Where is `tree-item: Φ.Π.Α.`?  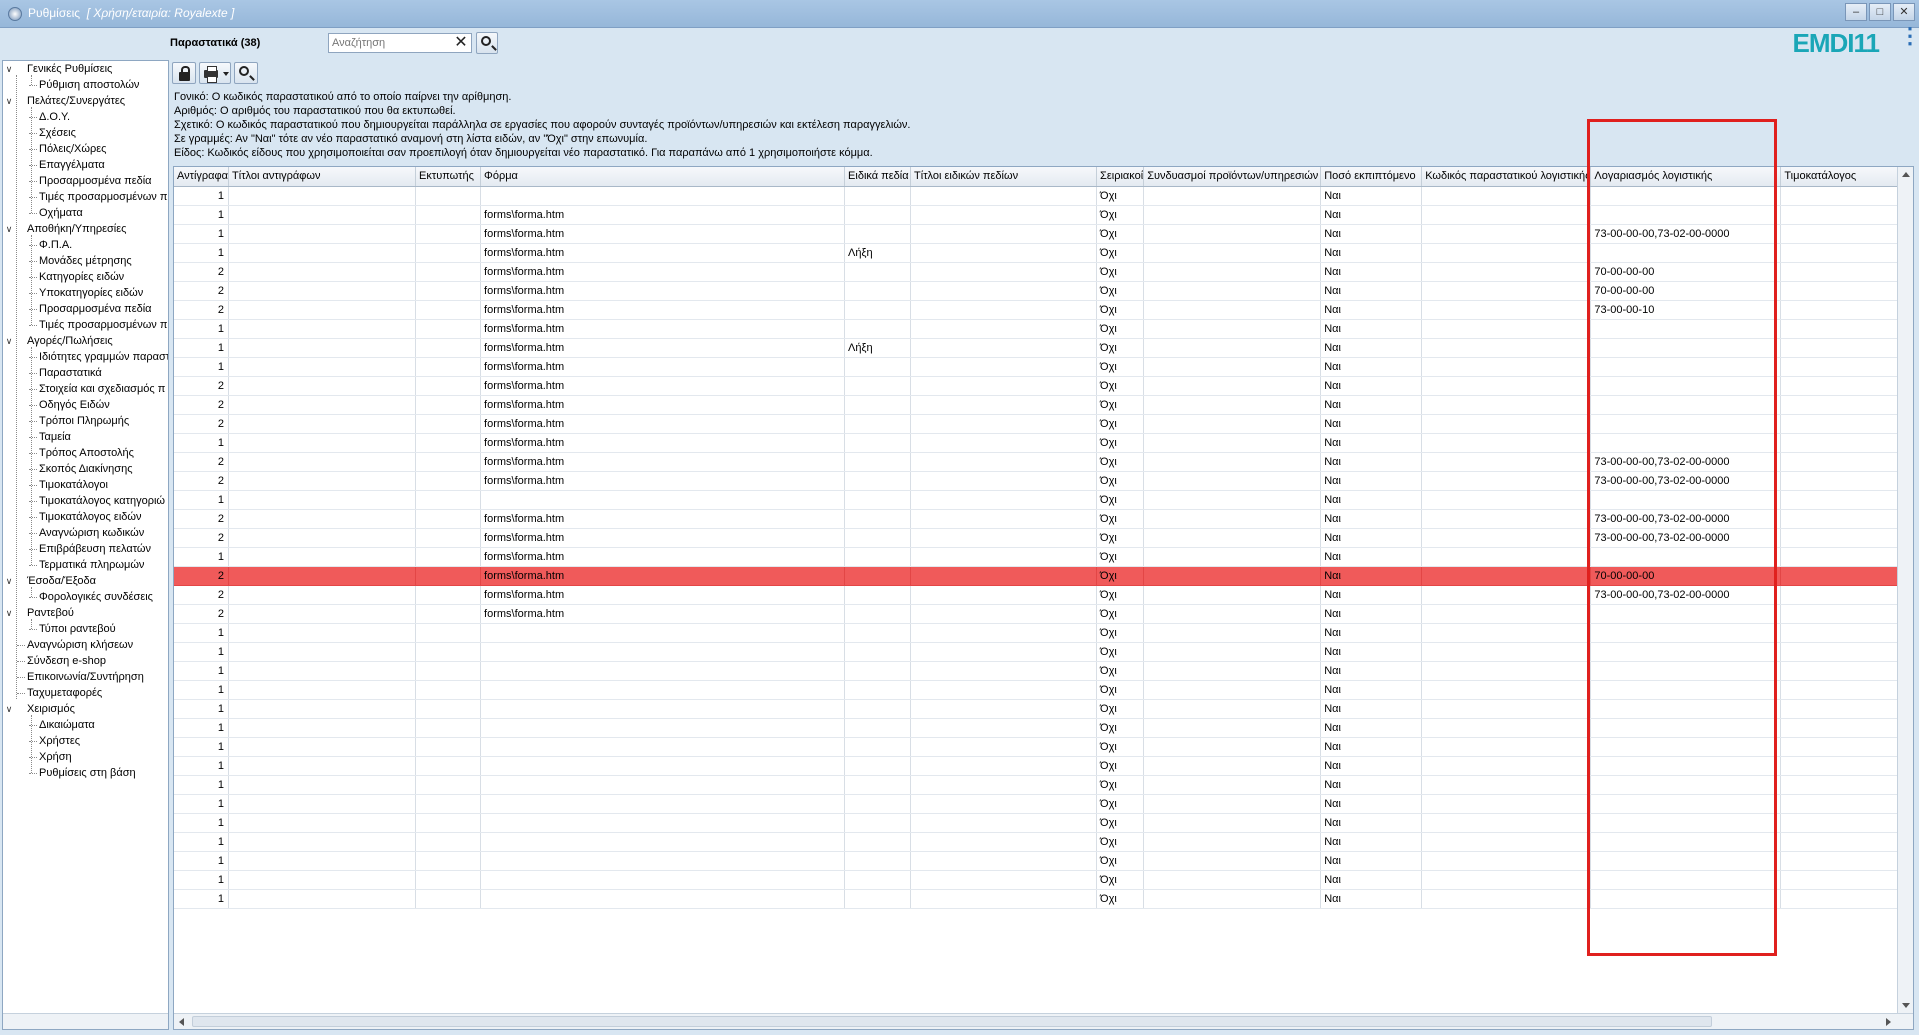 tree-item: Φ.Π.Α. is located at coordinates (50, 245).